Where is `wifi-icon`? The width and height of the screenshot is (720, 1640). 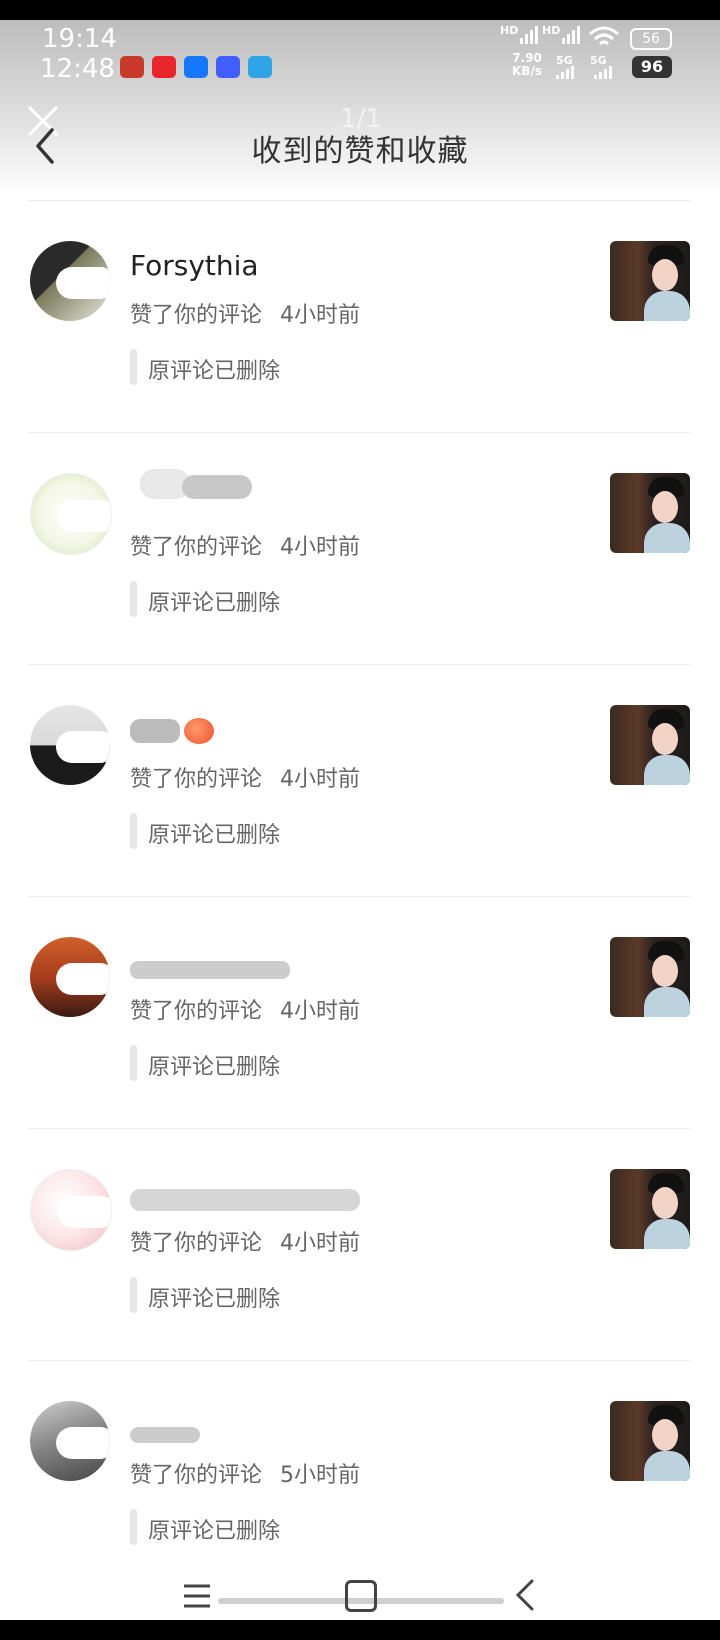
wifi-icon is located at coordinates (604, 36).